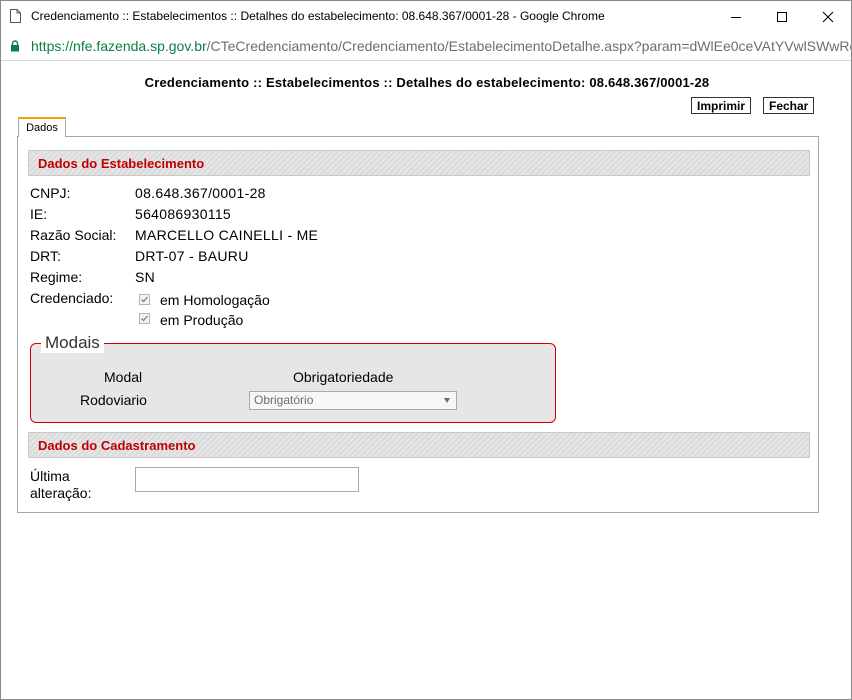  Describe the element at coordinates (419, 163) in the screenshot. I see `section-header-estabelecimento: Dados do Estabelecimento` at that location.